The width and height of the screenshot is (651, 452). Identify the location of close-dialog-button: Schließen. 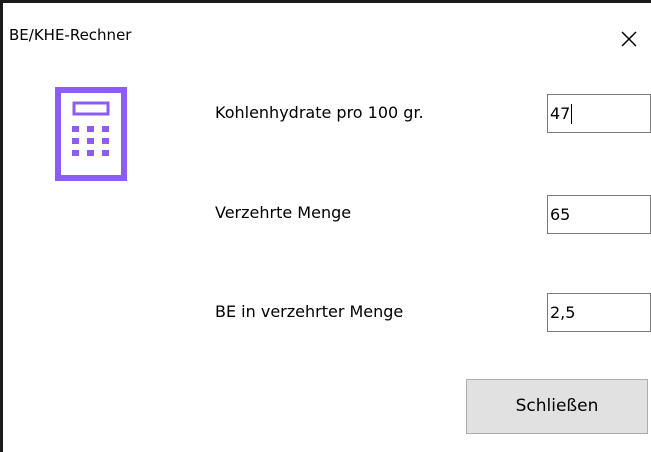
(557, 406).